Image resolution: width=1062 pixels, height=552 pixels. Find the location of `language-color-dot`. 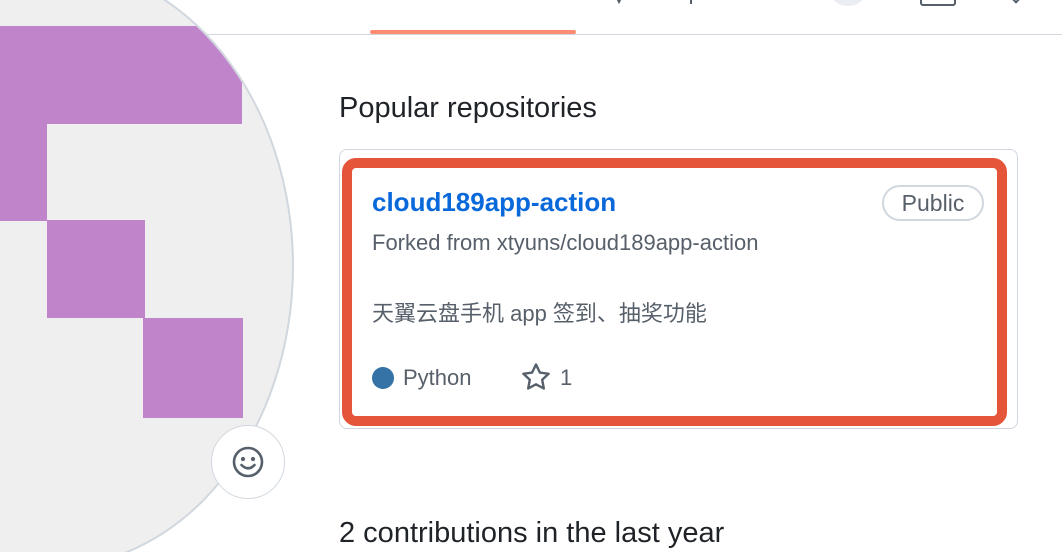

language-color-dot is located at coordinates (383, 378).